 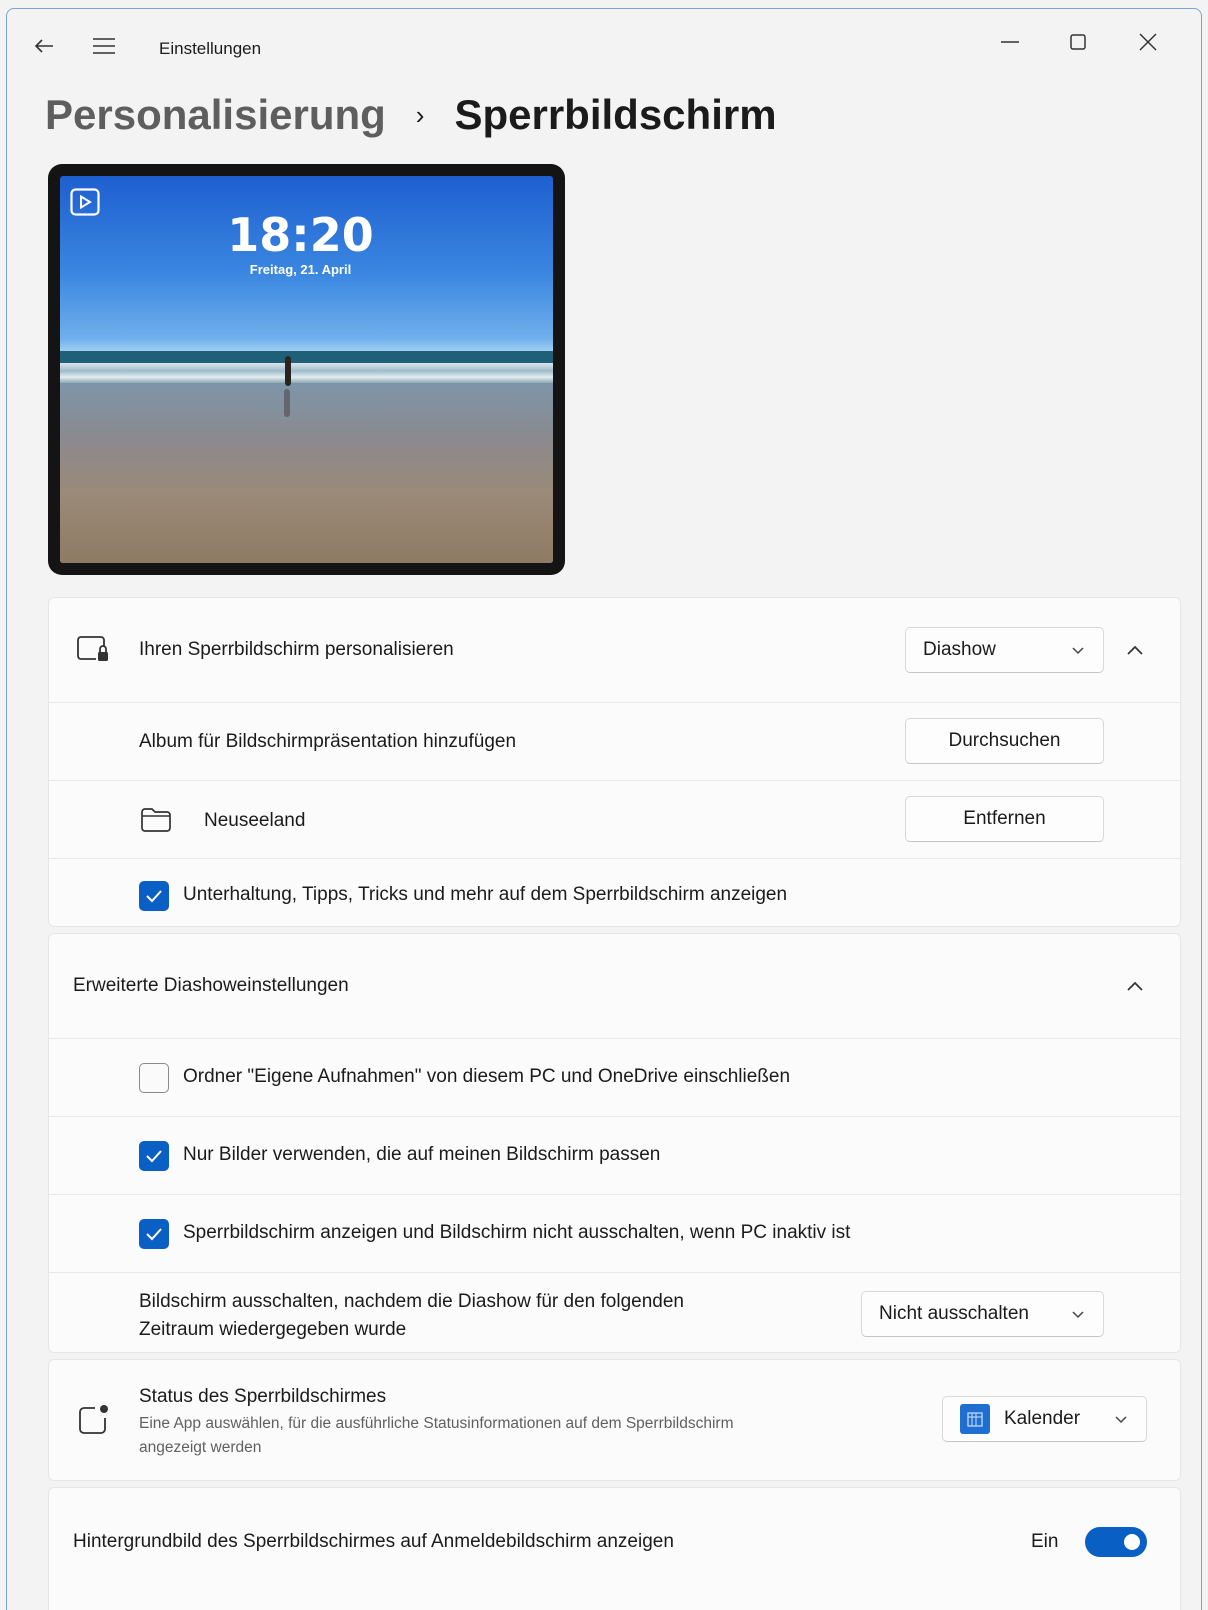 I want to click on collapse-personalize-button, so click(x=1135, y=650).